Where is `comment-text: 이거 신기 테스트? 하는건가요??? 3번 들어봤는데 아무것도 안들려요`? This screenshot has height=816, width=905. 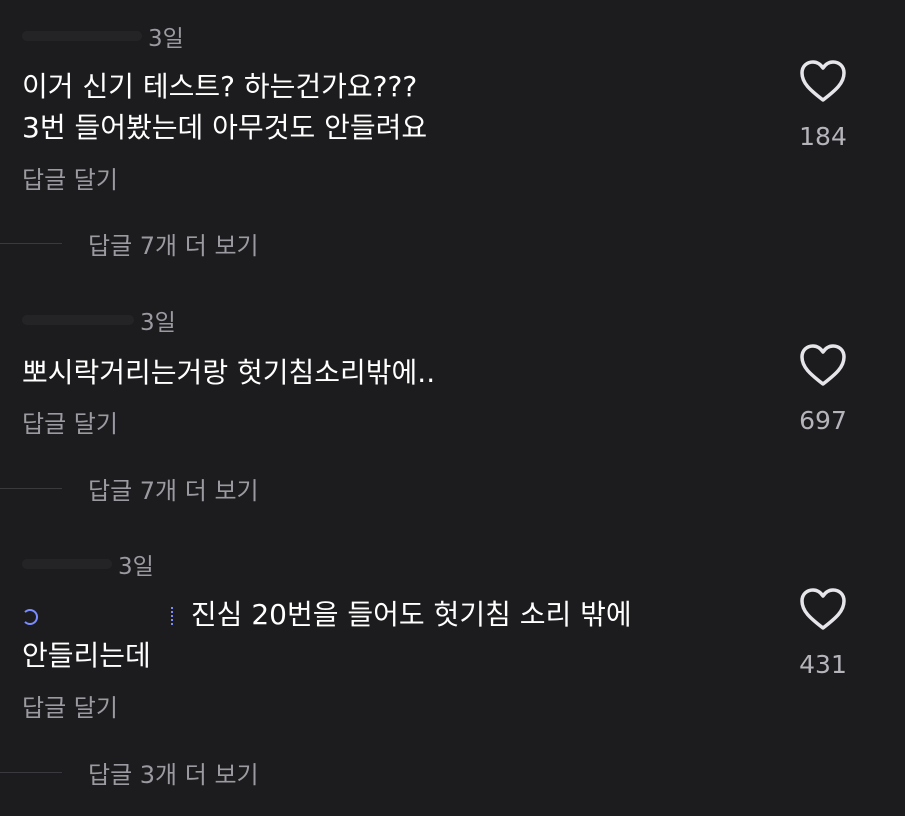 comment-text: 이거 신기 테스트? 하는건가요??? 3번 들어봤는데 아무것도 안들려요 is located at coordinates (372, 107).